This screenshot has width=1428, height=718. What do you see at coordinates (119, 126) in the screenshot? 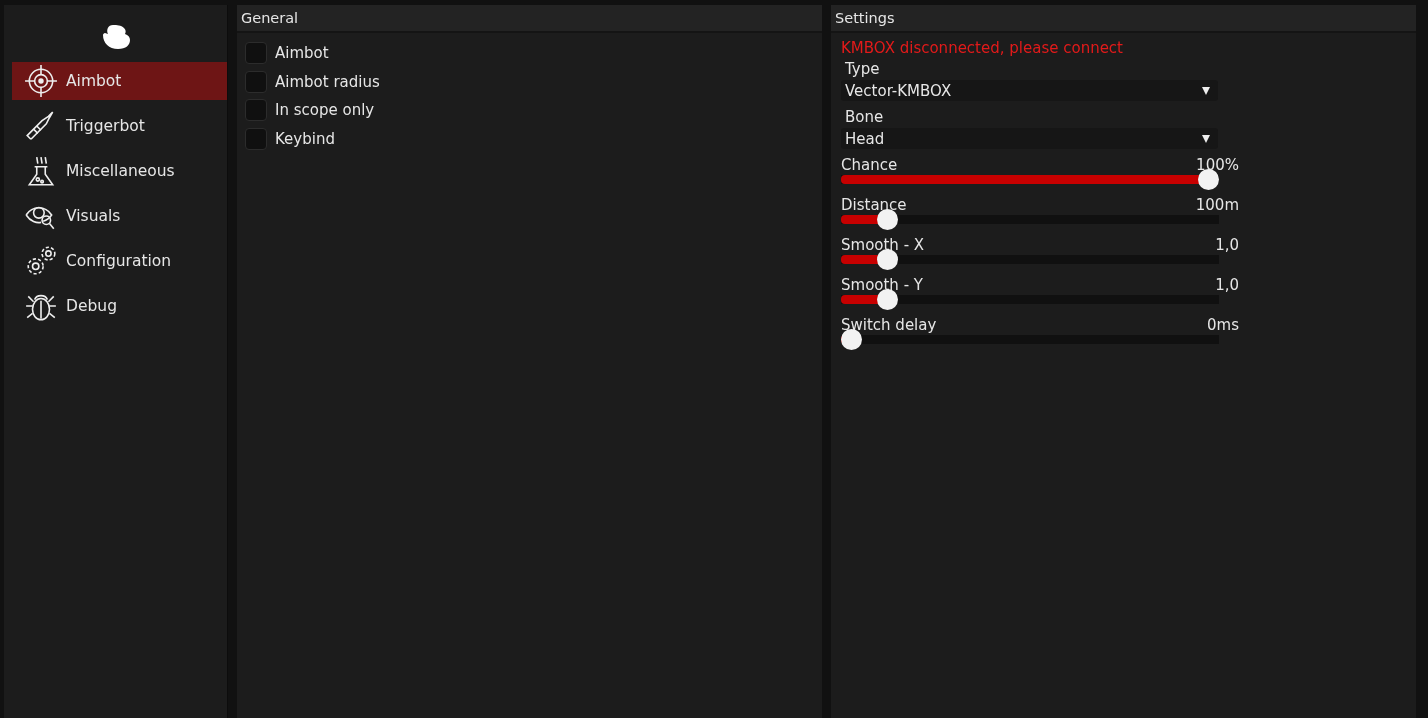
I see `sidebar-item: Triggerbot` at bounding box center [119, 126].